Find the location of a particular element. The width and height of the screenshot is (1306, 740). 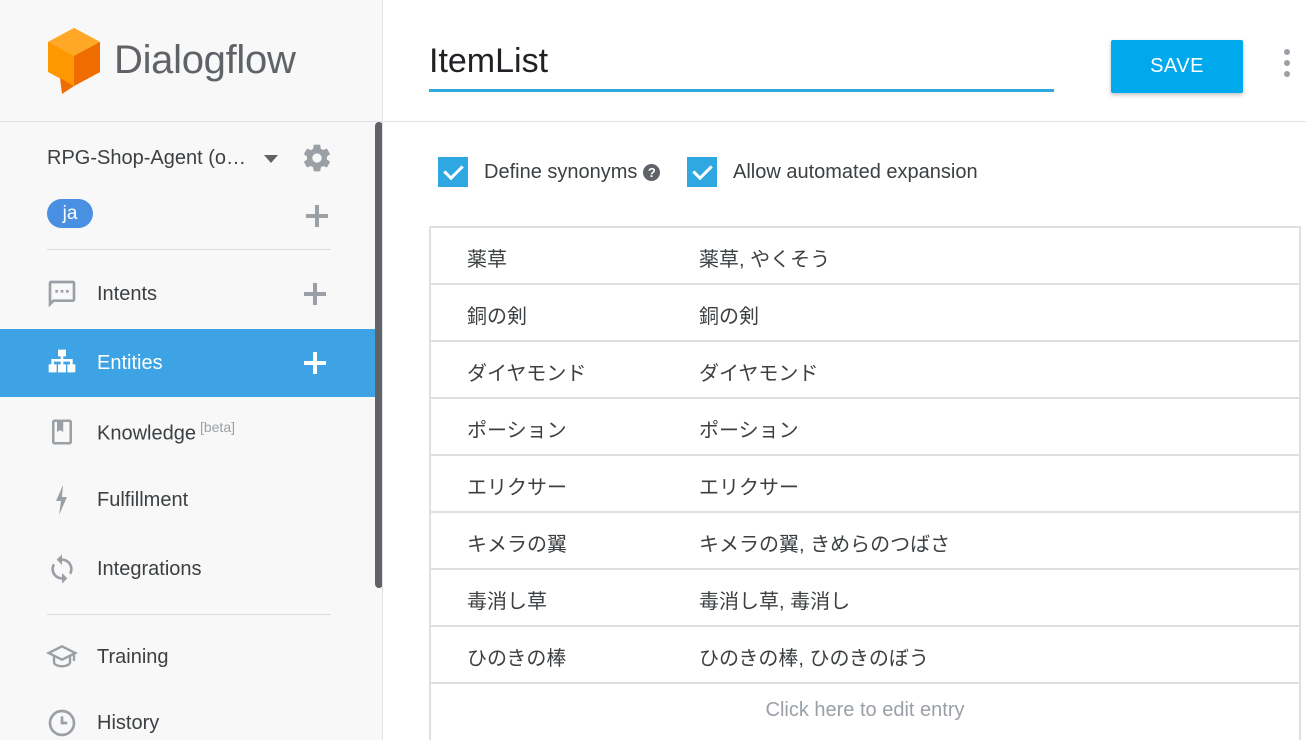

sidebar-item-fulfillment: Fulfillment is located at coordinates (188, 500).